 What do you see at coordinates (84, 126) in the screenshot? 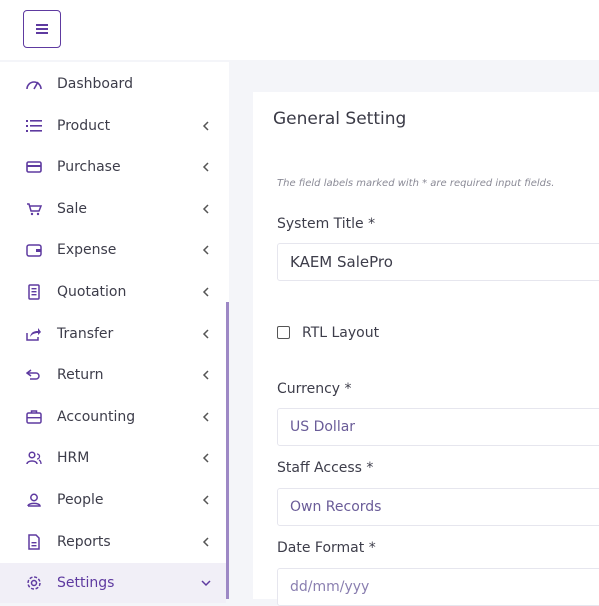
I see `sidebar-item-label: Product` at bounding box center [84, 126].